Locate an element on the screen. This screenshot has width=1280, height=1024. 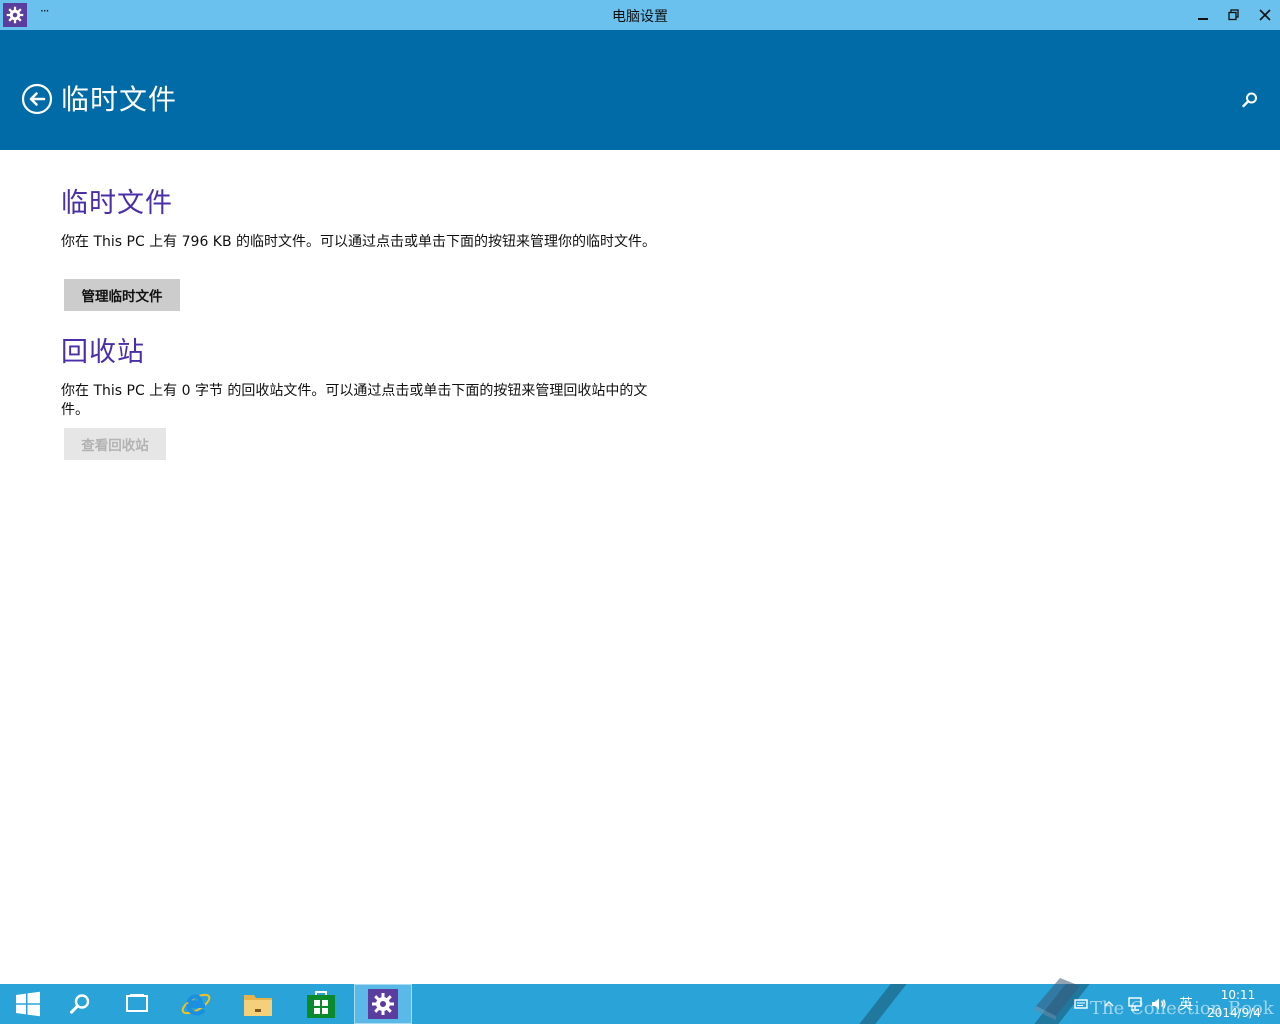
file-explorer-button is located at coordinates (258, 1004).